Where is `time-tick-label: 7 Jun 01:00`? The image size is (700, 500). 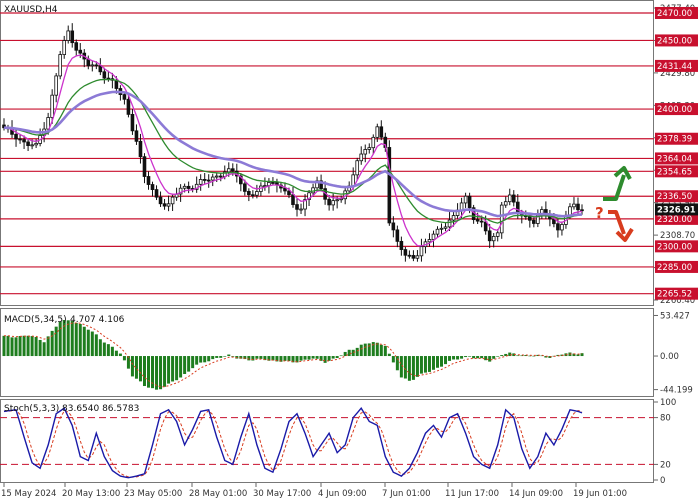 time-tick-label: 7 Jun 01:00 is located at coordinates (406, 494).